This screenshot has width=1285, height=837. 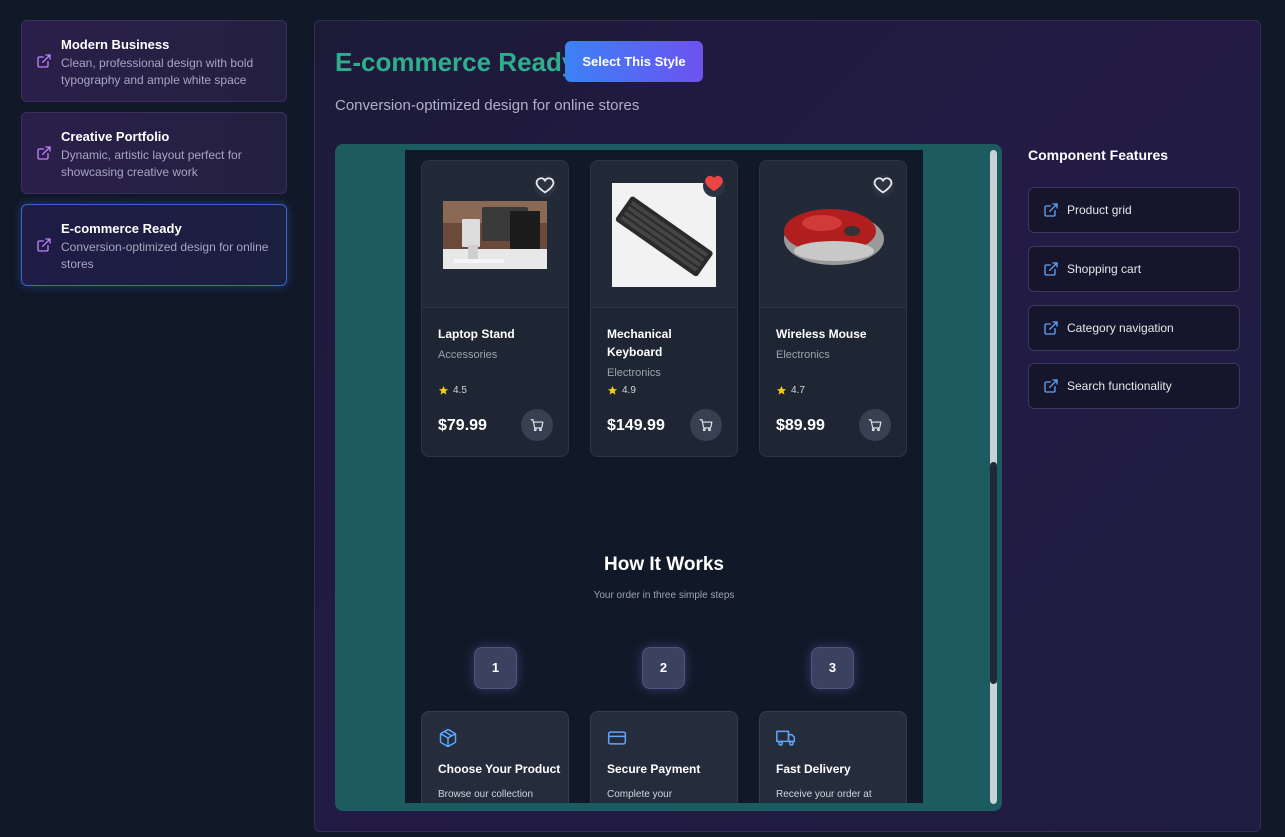 I want to click on step-title: Fast Delivery, so click(x=813, y=769).